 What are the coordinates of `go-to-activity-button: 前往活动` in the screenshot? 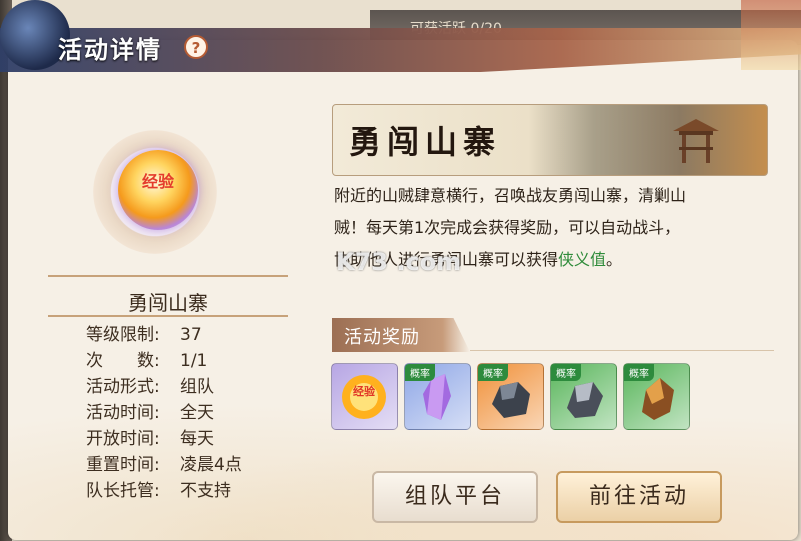 It's located at (639, 497).